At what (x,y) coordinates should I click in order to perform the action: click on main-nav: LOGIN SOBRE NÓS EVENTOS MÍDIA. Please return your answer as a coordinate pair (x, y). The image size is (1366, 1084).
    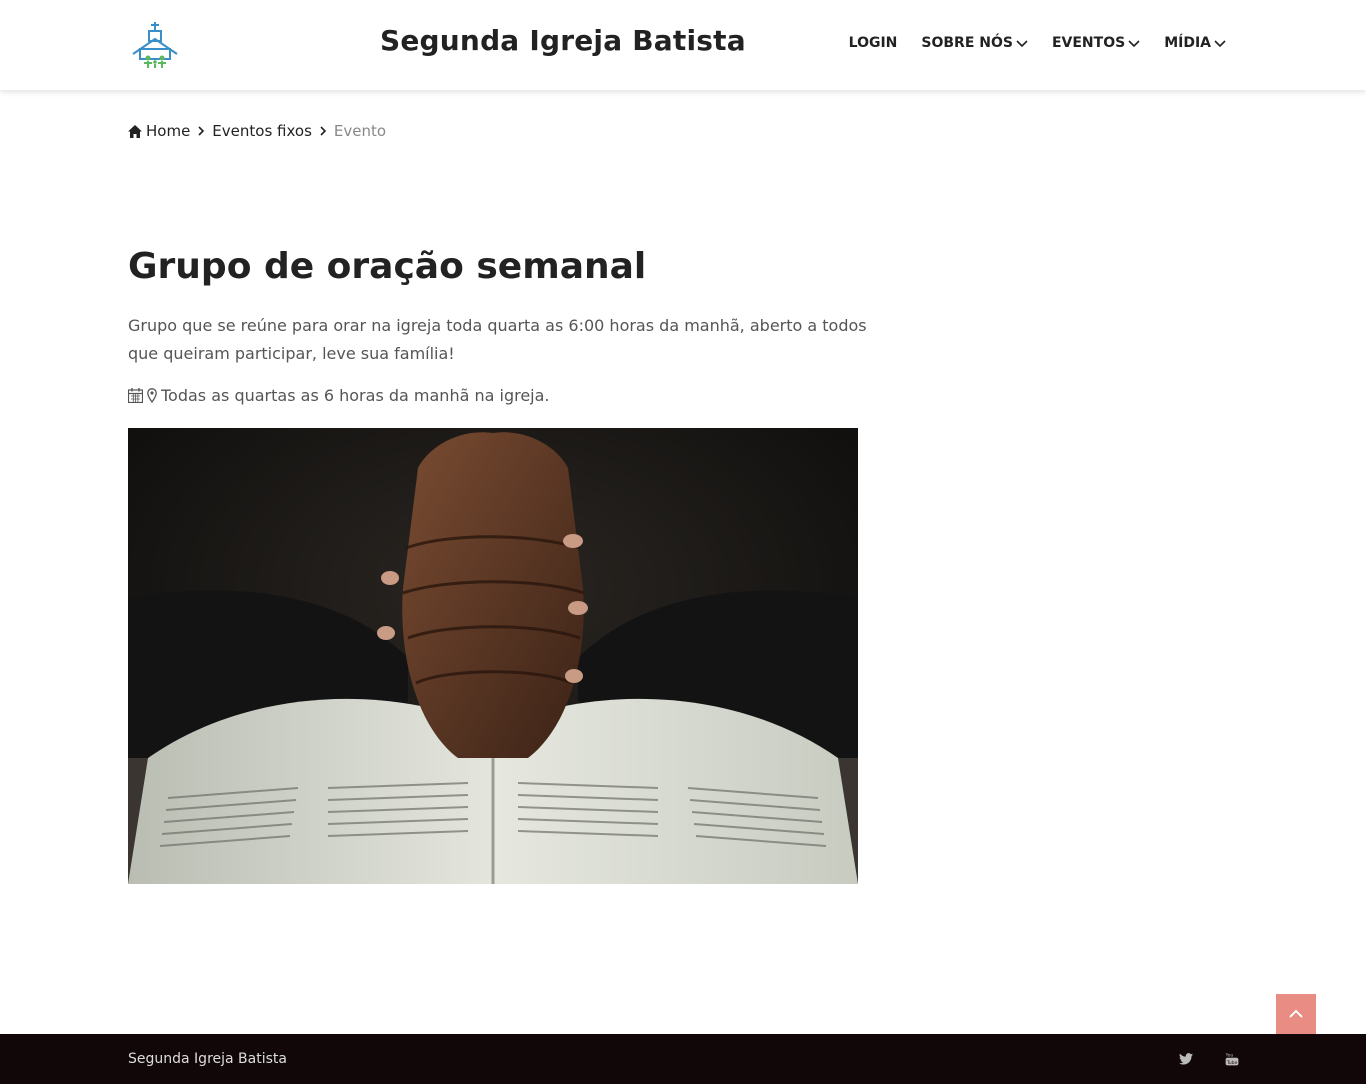
    Looking at the image, I should click on (1037, 43).